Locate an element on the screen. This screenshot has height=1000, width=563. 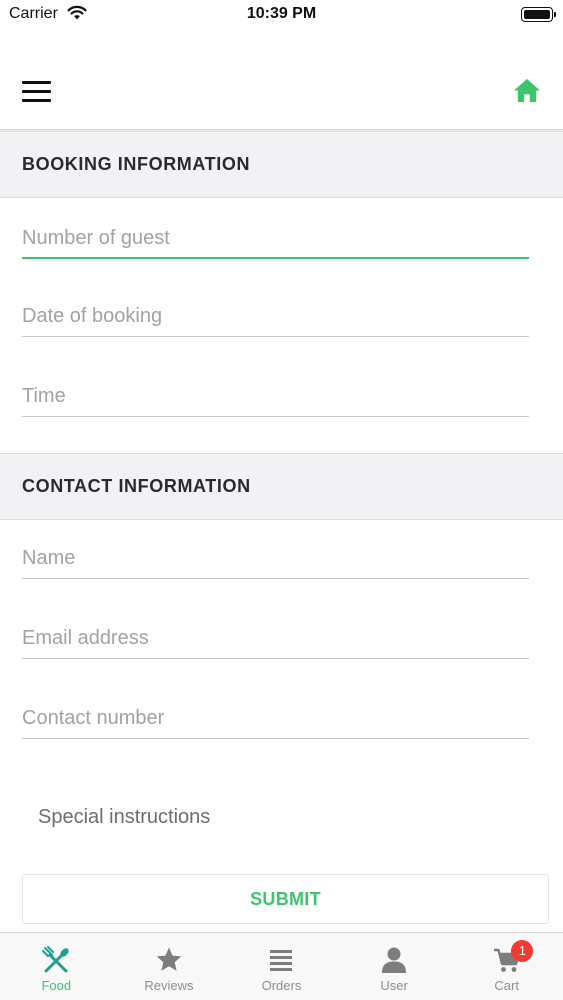
contact-number-field is located at coordinates (275, 719).